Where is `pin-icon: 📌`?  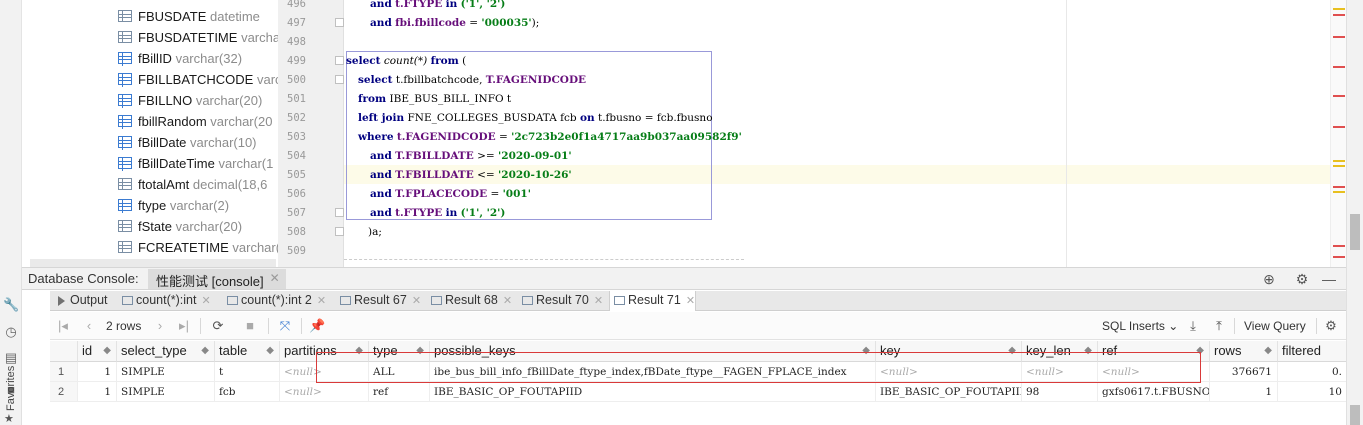
pin-icon: 📌 is located at coordinates (317, 326).